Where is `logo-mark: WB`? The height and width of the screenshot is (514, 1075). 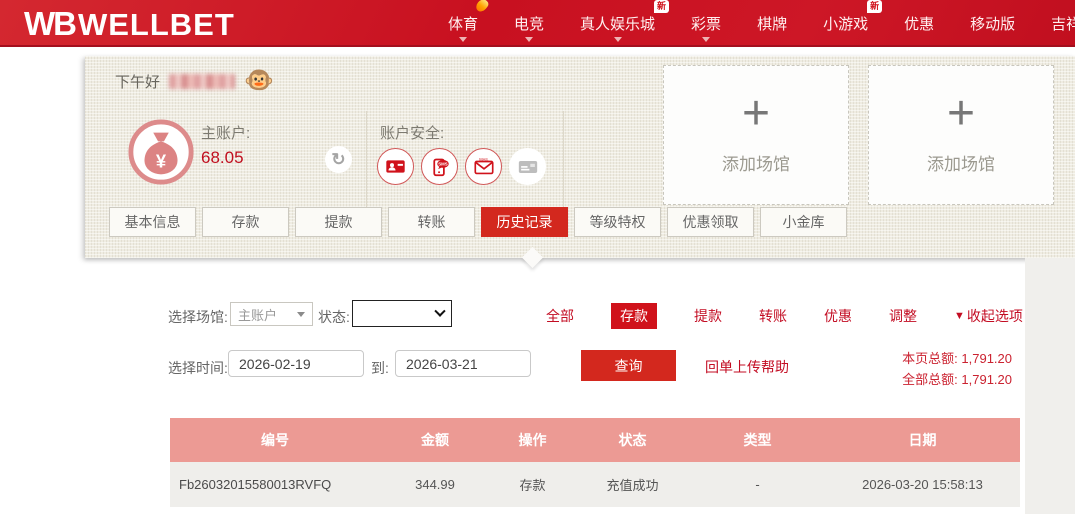
logo-mark: WB is located at coordinates (50, 23).